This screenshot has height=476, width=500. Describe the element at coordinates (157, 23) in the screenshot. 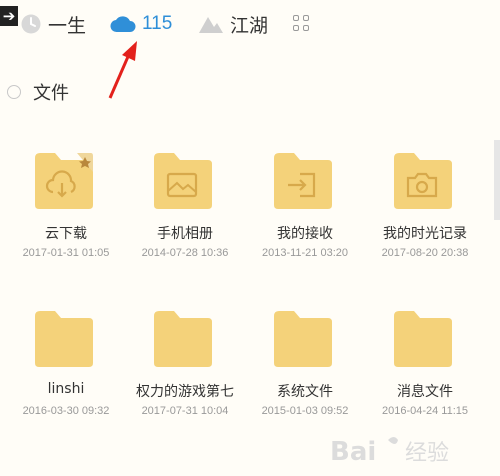

I see `nav-item-label: 115` at that location.